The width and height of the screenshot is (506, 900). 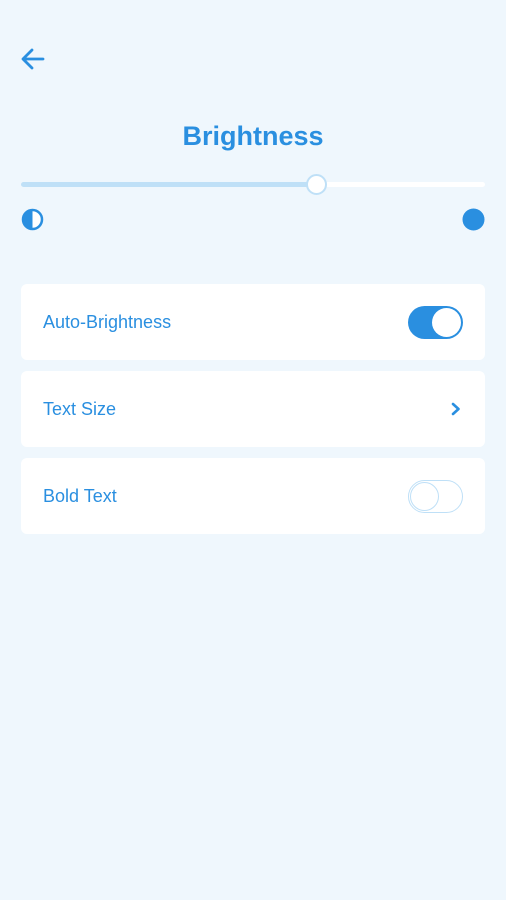 I want to click on text-size-row: Text Size, so click(x=253, y=409).